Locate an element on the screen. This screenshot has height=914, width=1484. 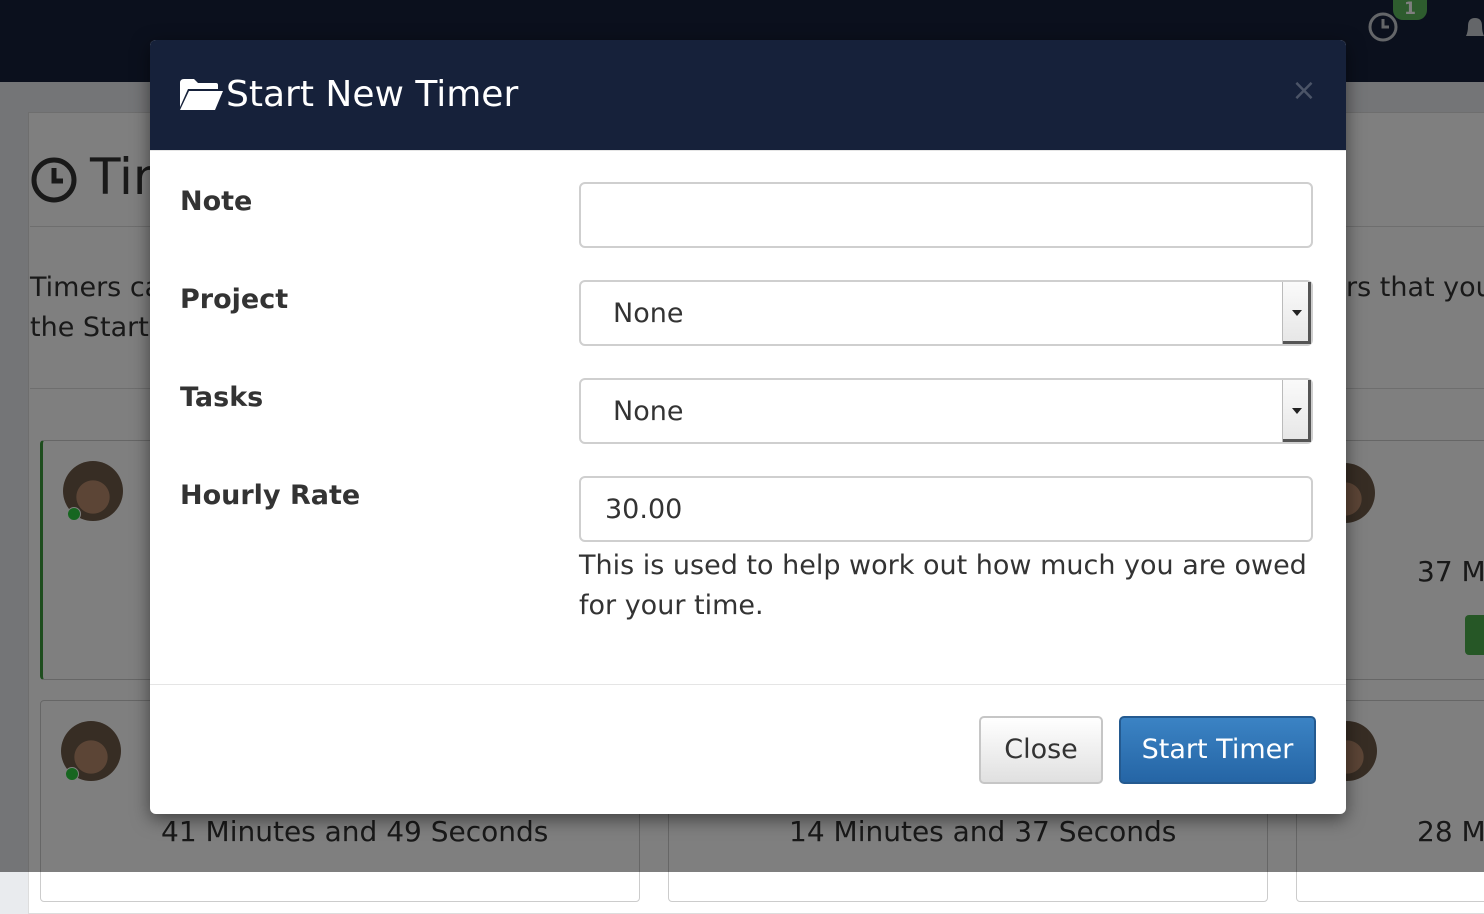
project-label: Project is located at coordinates (234, 299).